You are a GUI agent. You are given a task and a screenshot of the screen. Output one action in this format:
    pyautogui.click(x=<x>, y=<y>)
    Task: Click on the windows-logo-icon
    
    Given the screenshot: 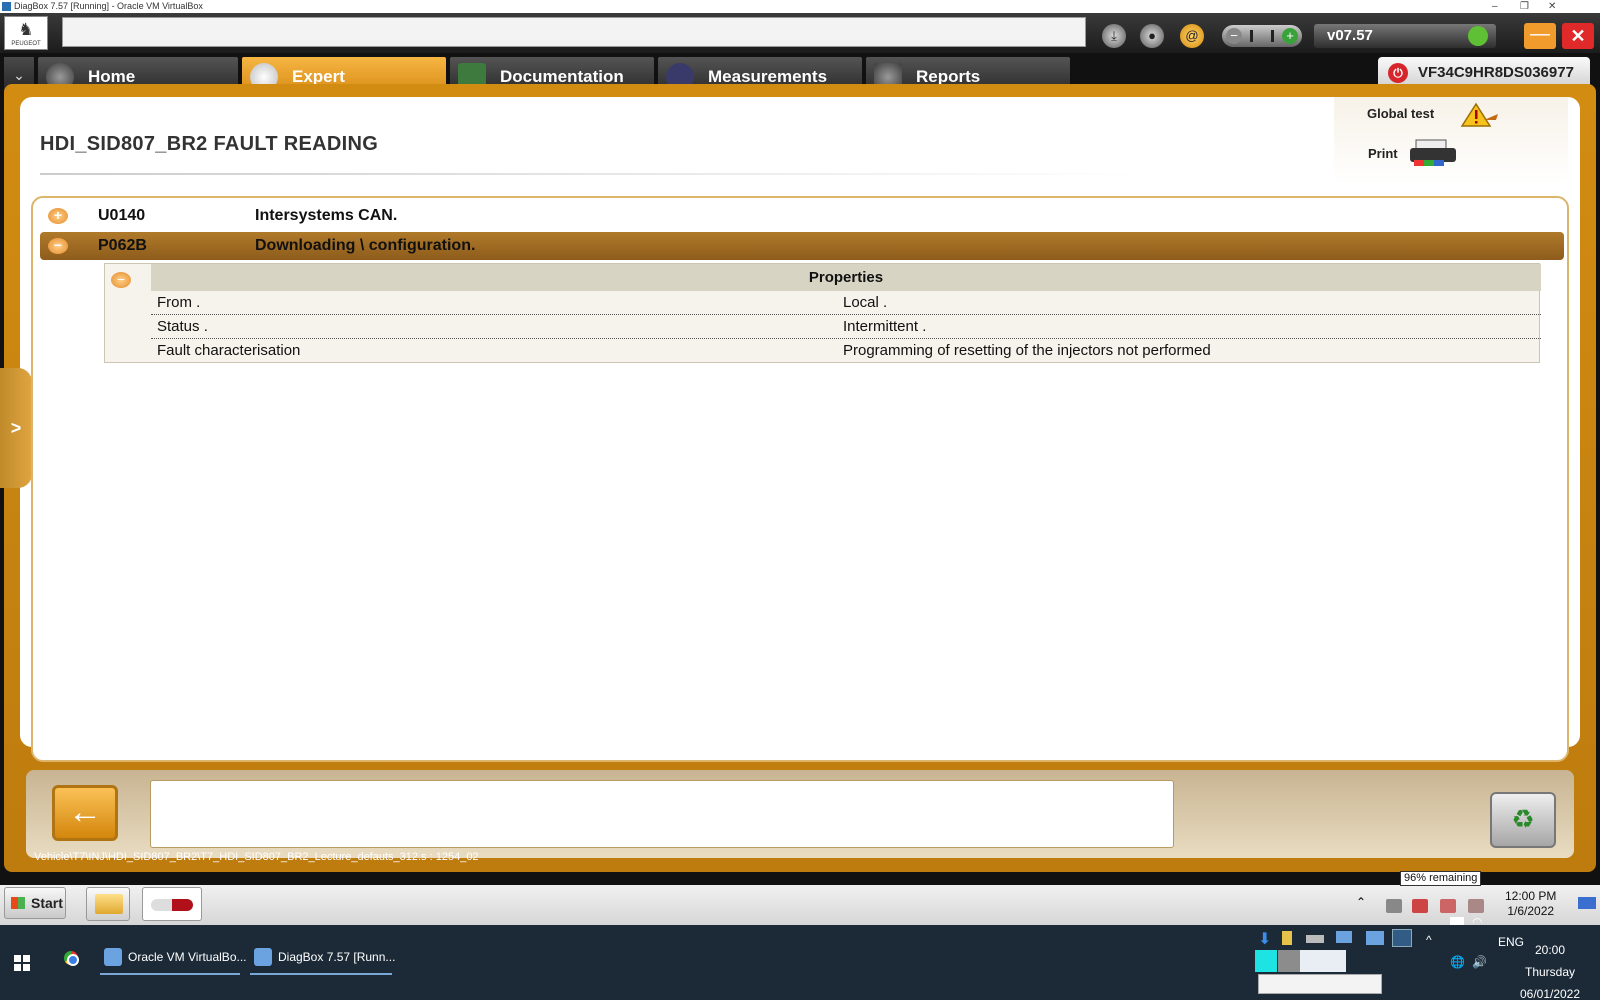 What is the action you would take?
    pyautogui.click(x=22, y=963)
    